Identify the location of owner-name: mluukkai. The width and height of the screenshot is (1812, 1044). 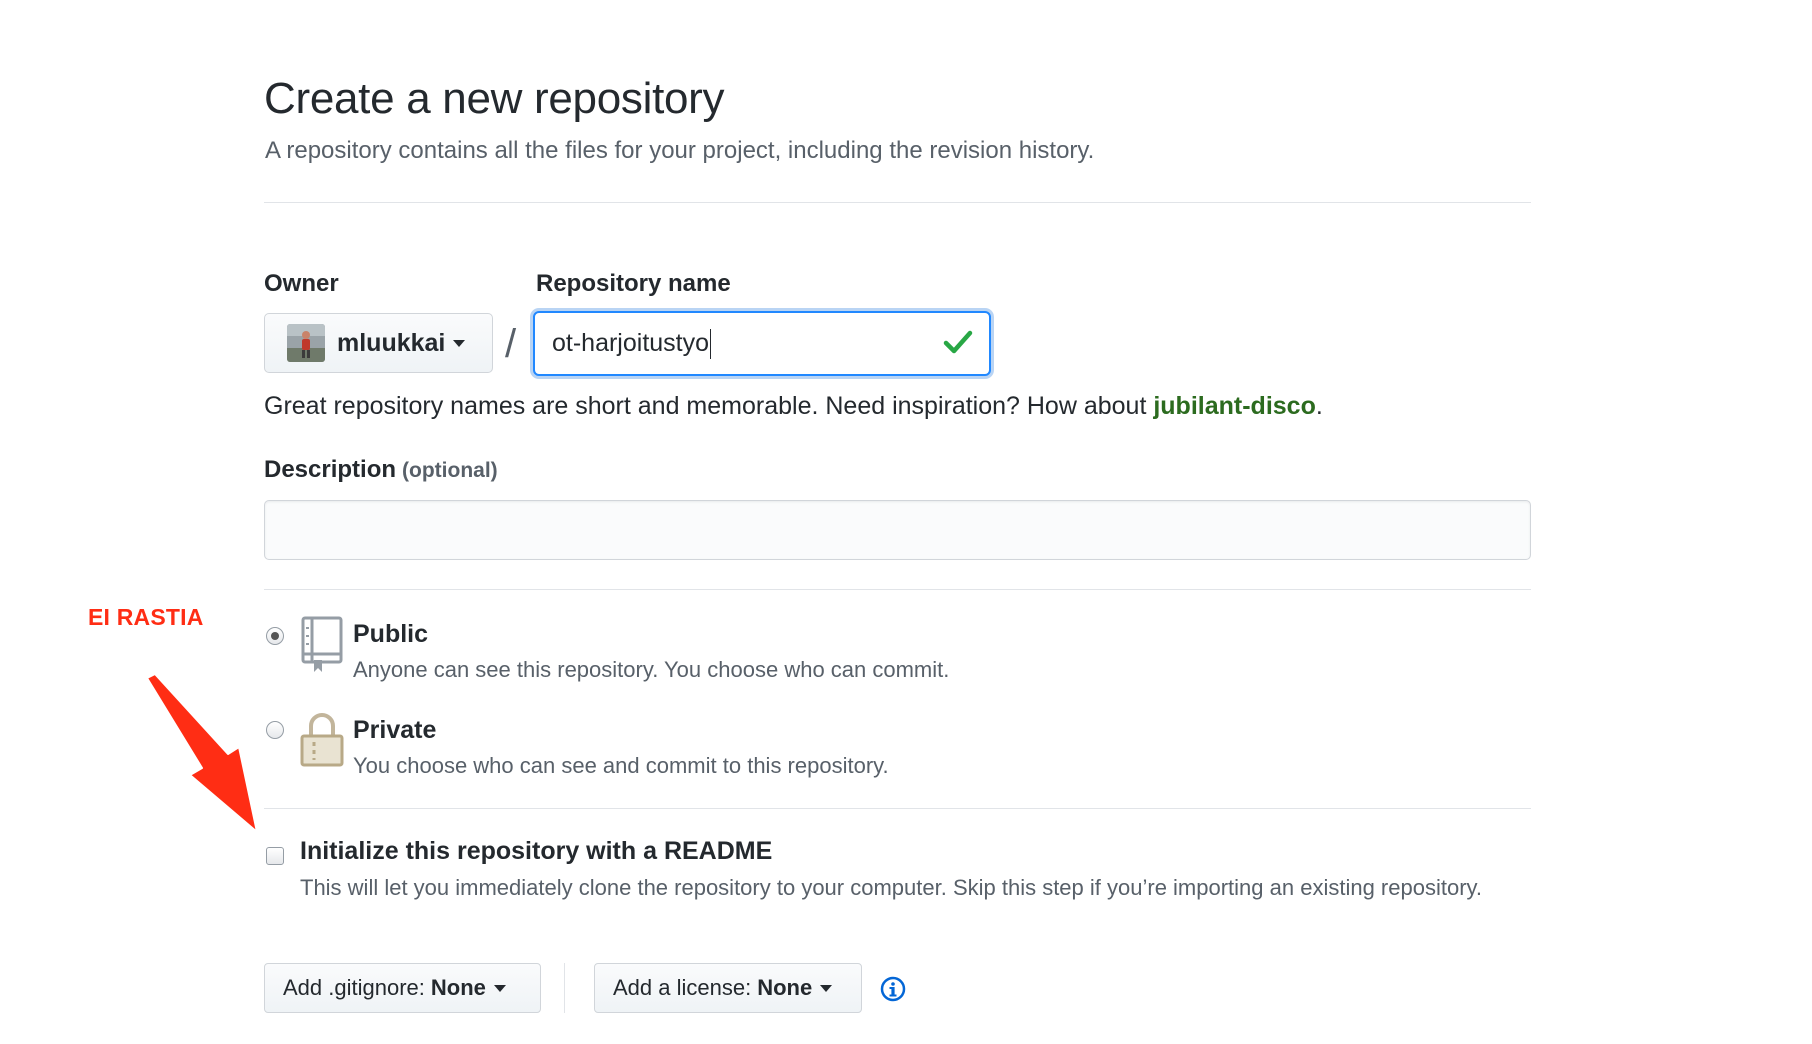
(391, 342).